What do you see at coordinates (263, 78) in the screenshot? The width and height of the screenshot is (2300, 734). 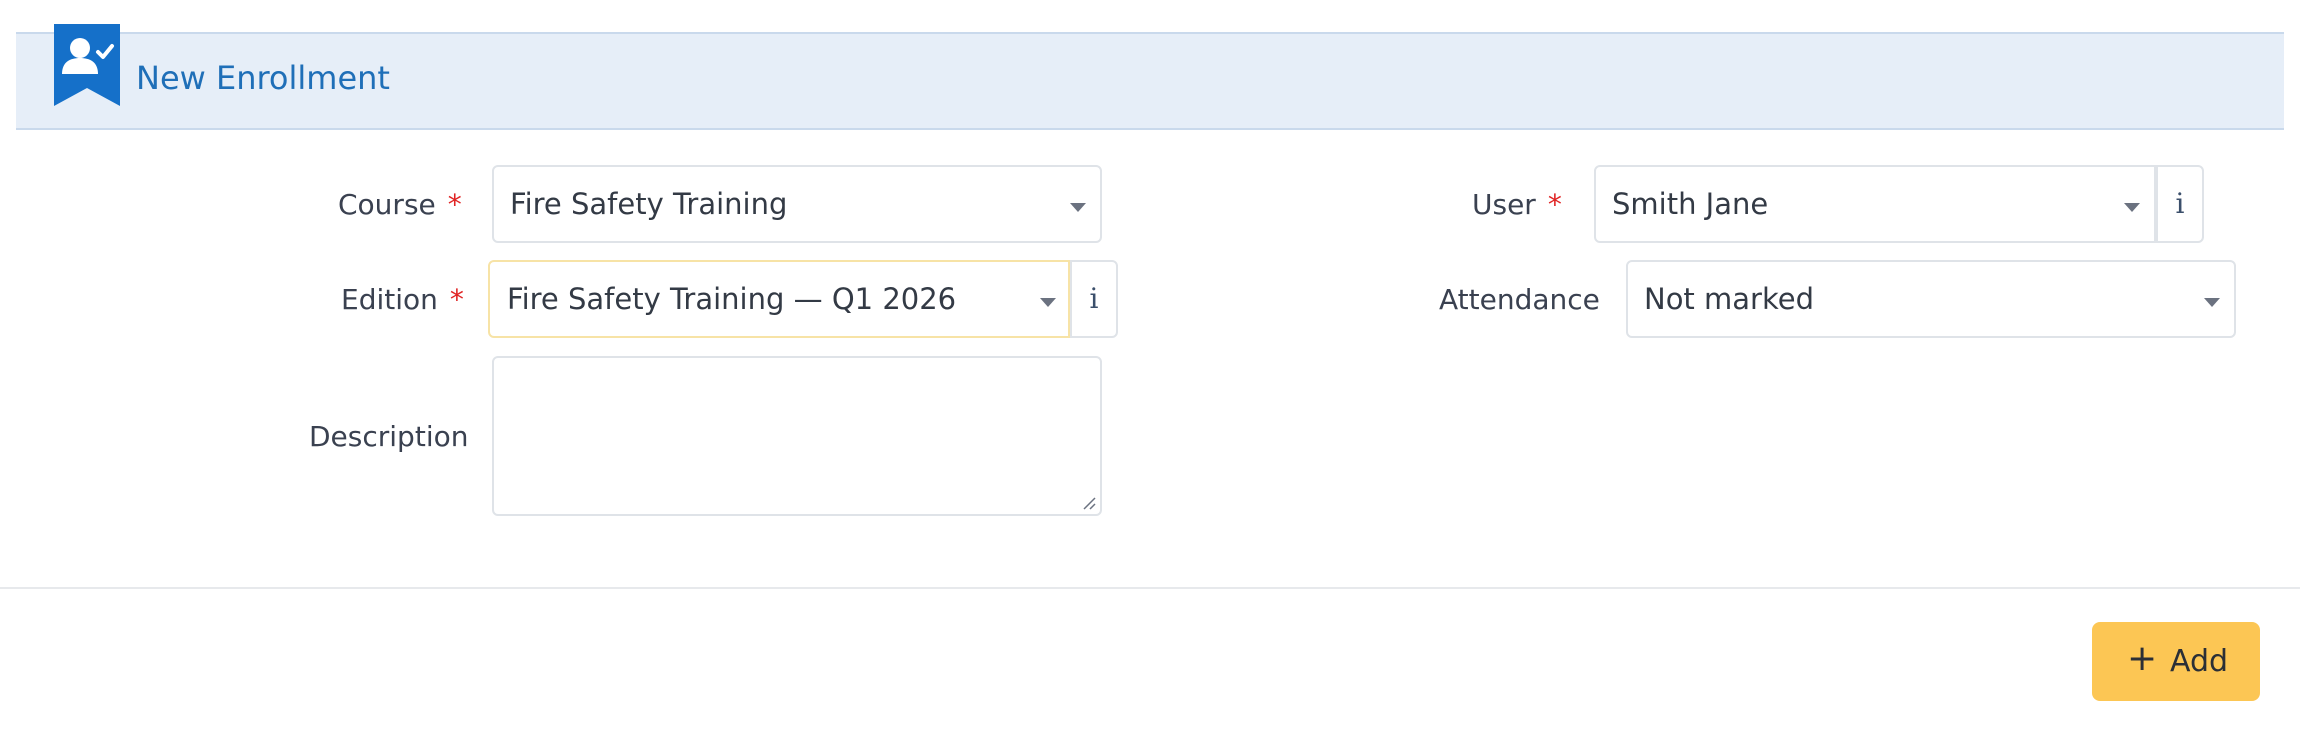 I see `page-title: New Enrollment` at bounding box center [263, 78].